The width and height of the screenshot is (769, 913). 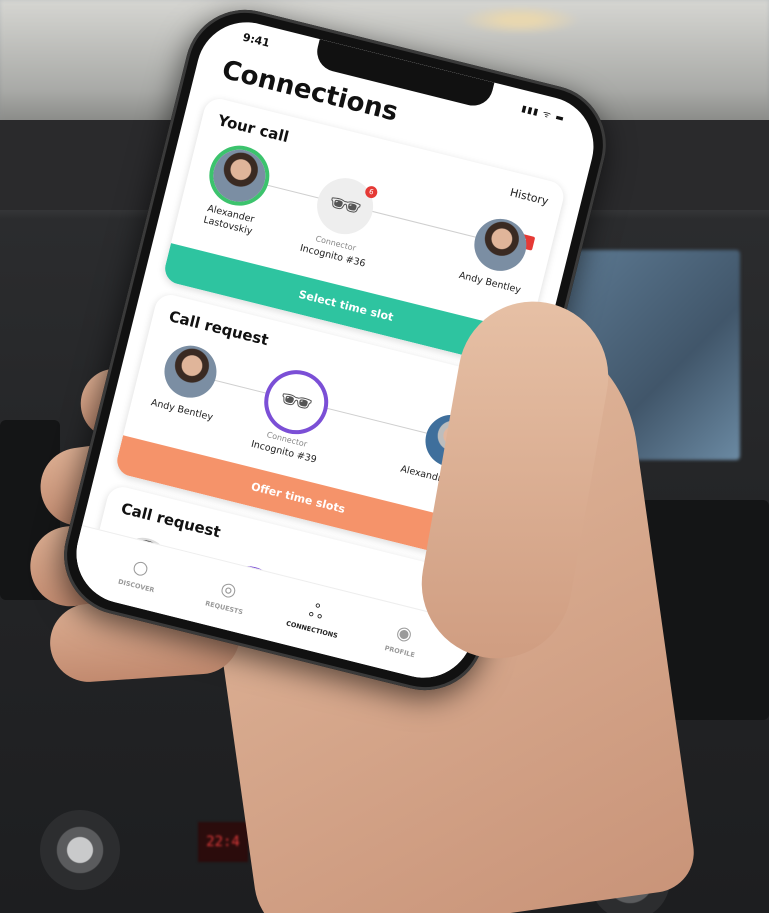 What do you see at coordinates (80, 850) in the screenshot?
I see `dial-knob` at bounding box center [80, 850].